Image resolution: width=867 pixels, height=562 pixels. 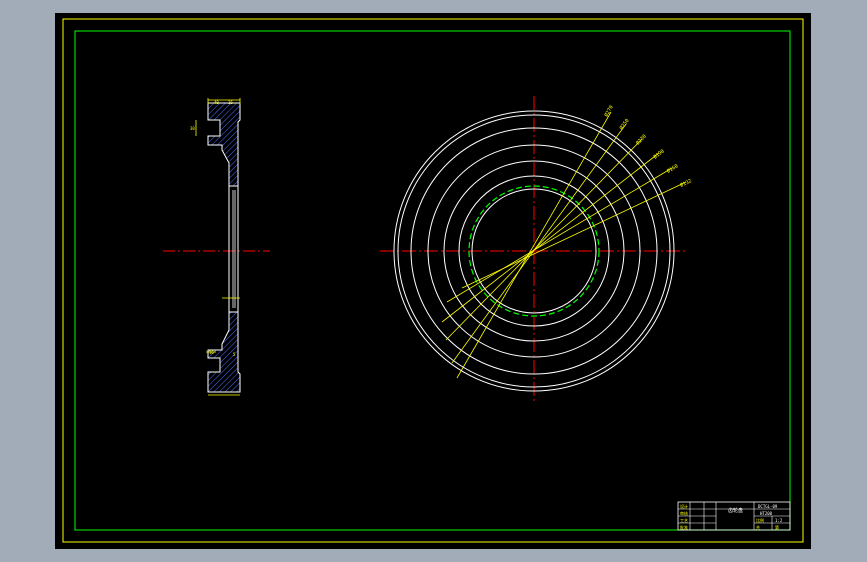 I want to click on title-cell: 审核, so click(x=684, y=513).